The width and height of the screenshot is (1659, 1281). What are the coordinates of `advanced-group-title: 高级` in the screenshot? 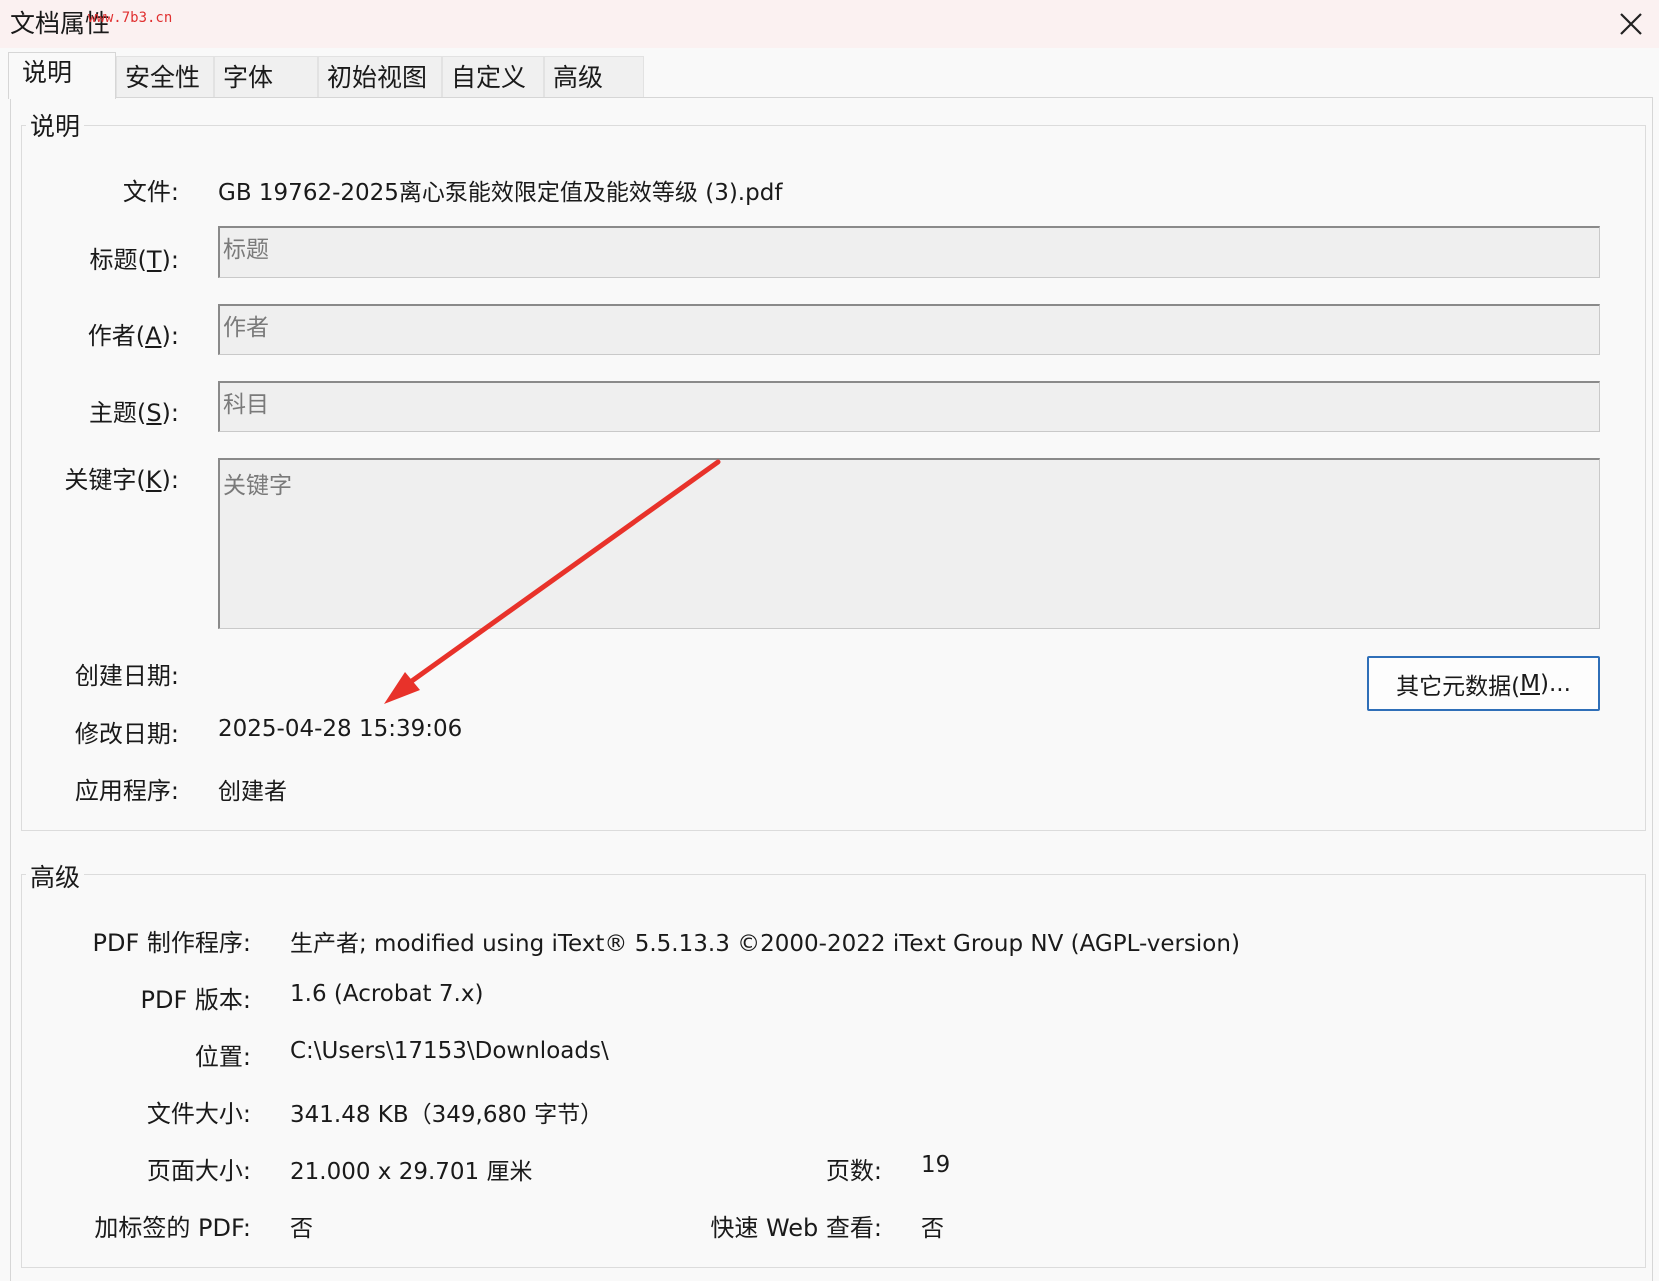 It's located at (55, 876).